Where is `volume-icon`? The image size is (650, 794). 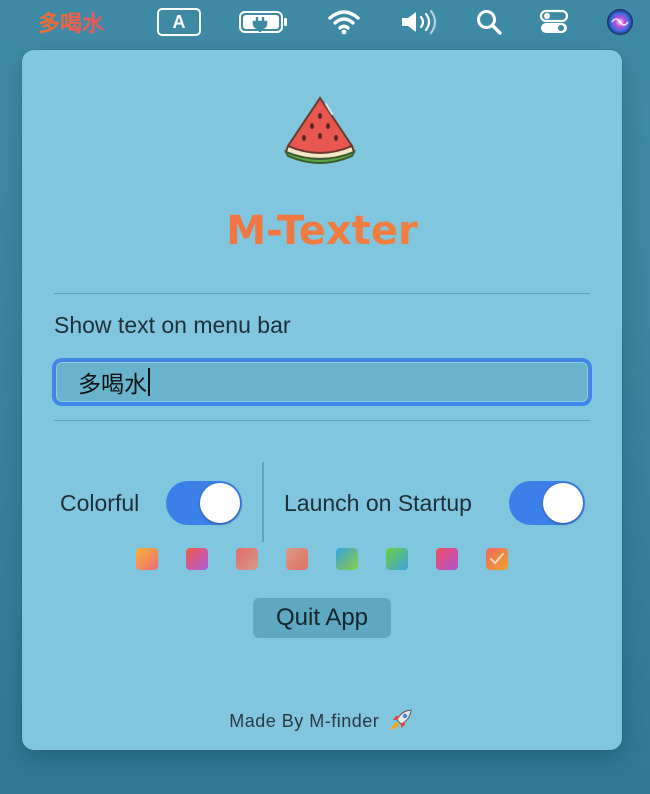
volume-icon is located at coordinates (419, 22).